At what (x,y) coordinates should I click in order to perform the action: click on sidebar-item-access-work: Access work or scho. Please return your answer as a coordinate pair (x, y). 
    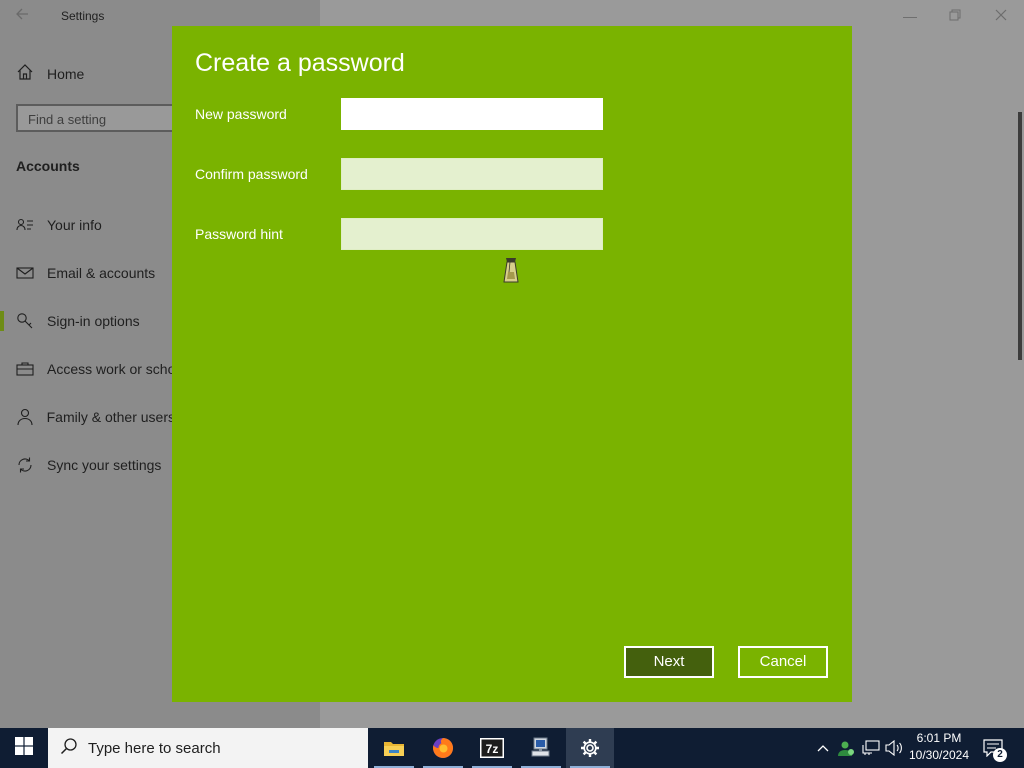
    Looking at the image, I should click on (87, 369).